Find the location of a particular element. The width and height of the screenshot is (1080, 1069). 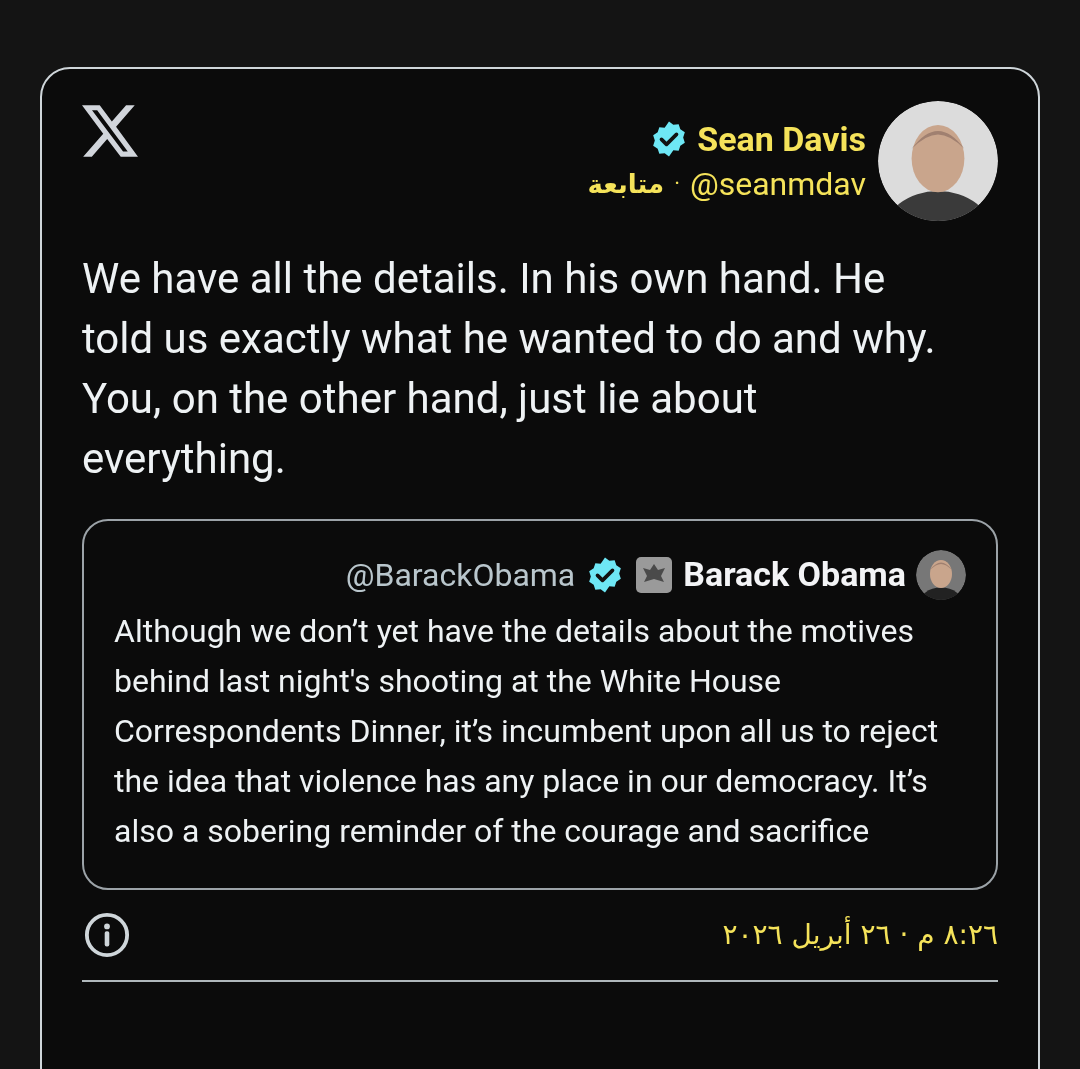

author-name: Sean Davis is located at coordinates (781, 139).